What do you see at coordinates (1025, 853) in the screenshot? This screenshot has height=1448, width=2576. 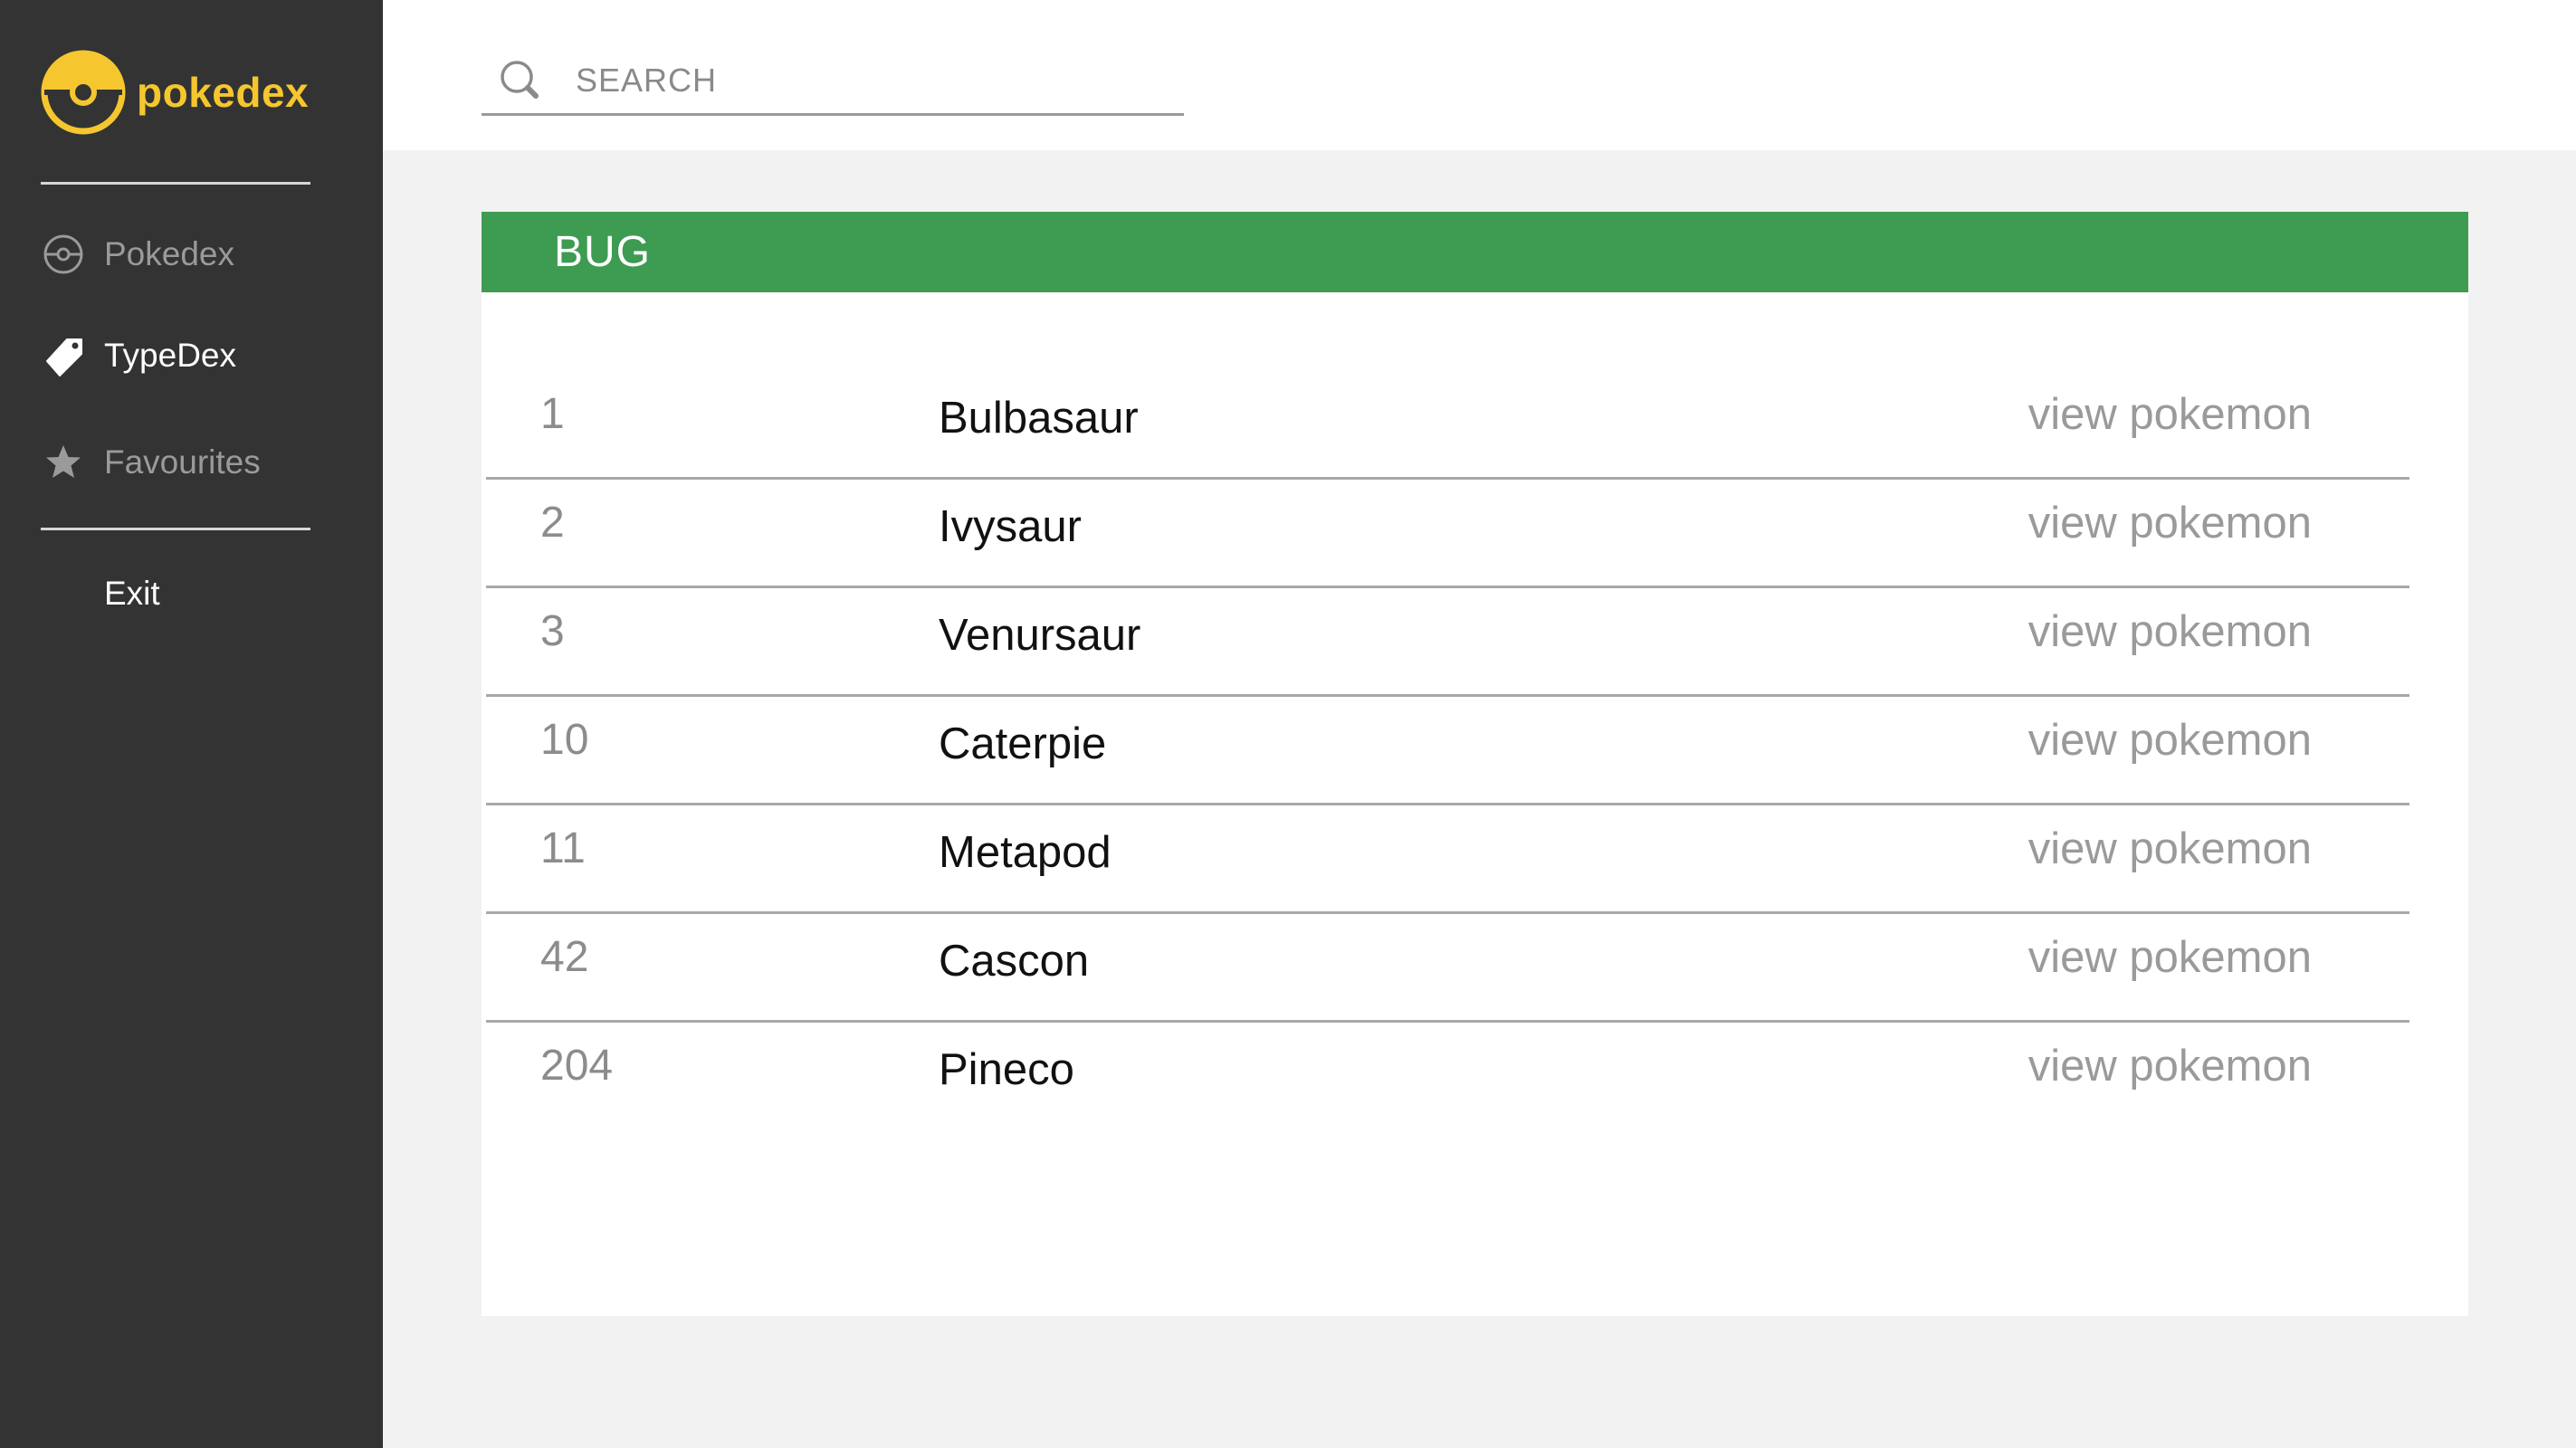 I see `pokemon-name: Metapod` at bounding box center [1025, 853].